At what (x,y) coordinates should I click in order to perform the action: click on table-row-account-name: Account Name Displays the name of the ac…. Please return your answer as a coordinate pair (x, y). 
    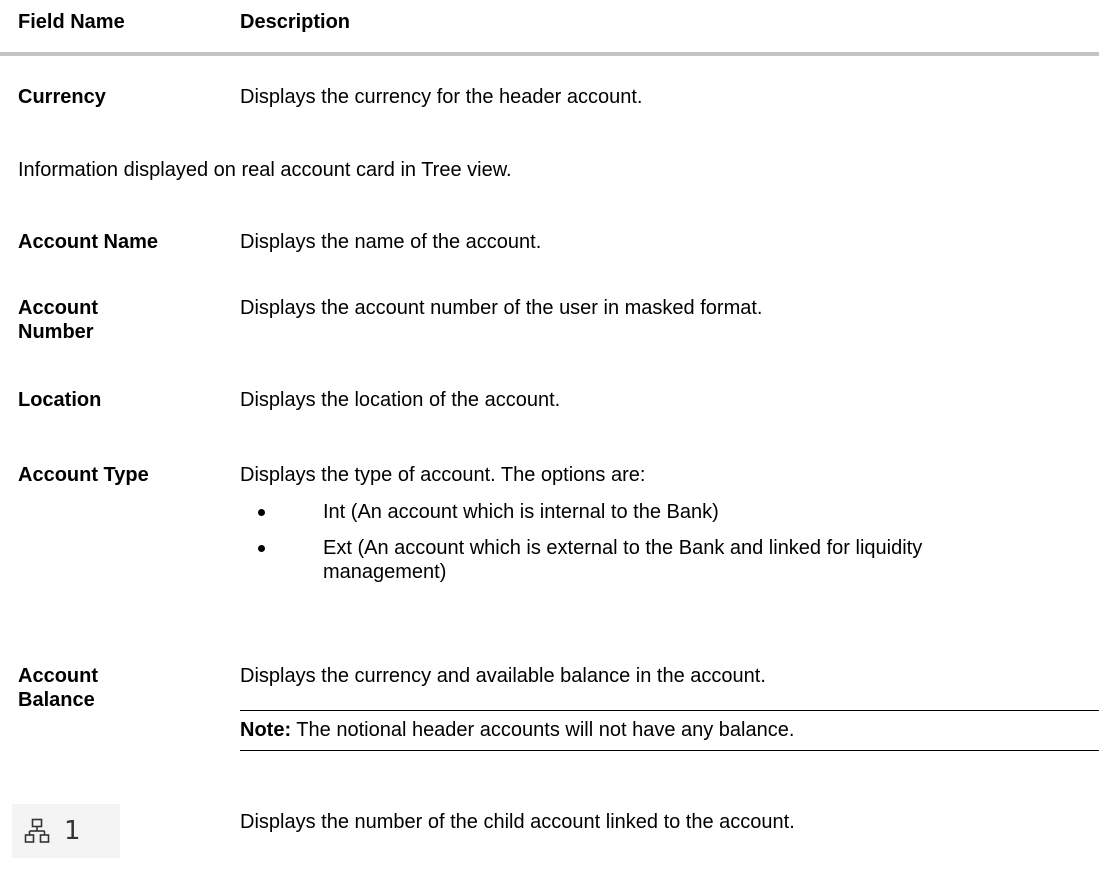
    Looking at the image, I should click on (553, 244).